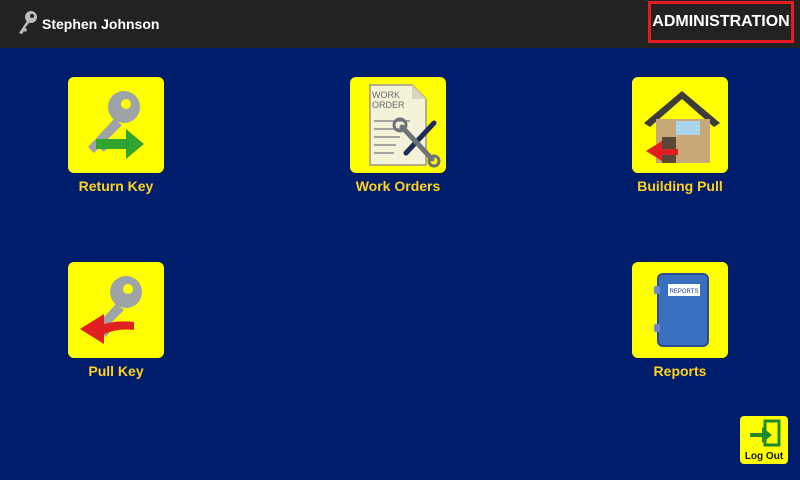 The height and width of the screenshot is (480, 800). What do you see at coordinates (116, 371) in the screenshot?
I see `pull-key-label: Pull Key` at bounding box center [116, 371].